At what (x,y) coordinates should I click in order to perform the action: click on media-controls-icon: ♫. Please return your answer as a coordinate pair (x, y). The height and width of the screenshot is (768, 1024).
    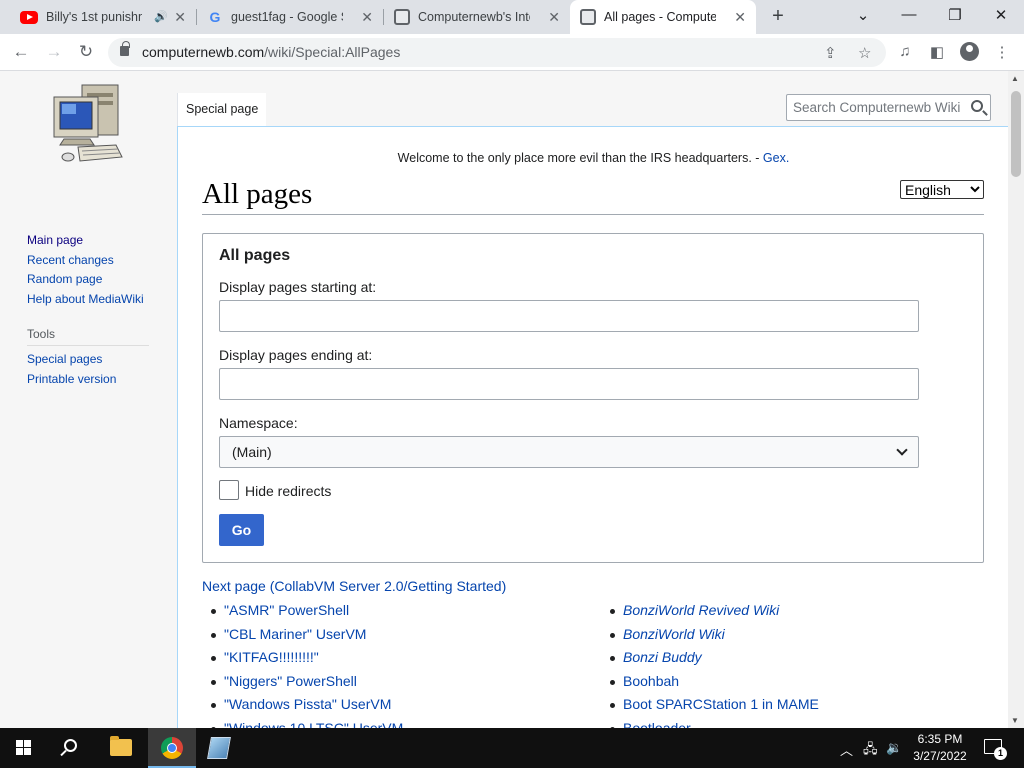
    Looking at the image, I should click on (905, 51).